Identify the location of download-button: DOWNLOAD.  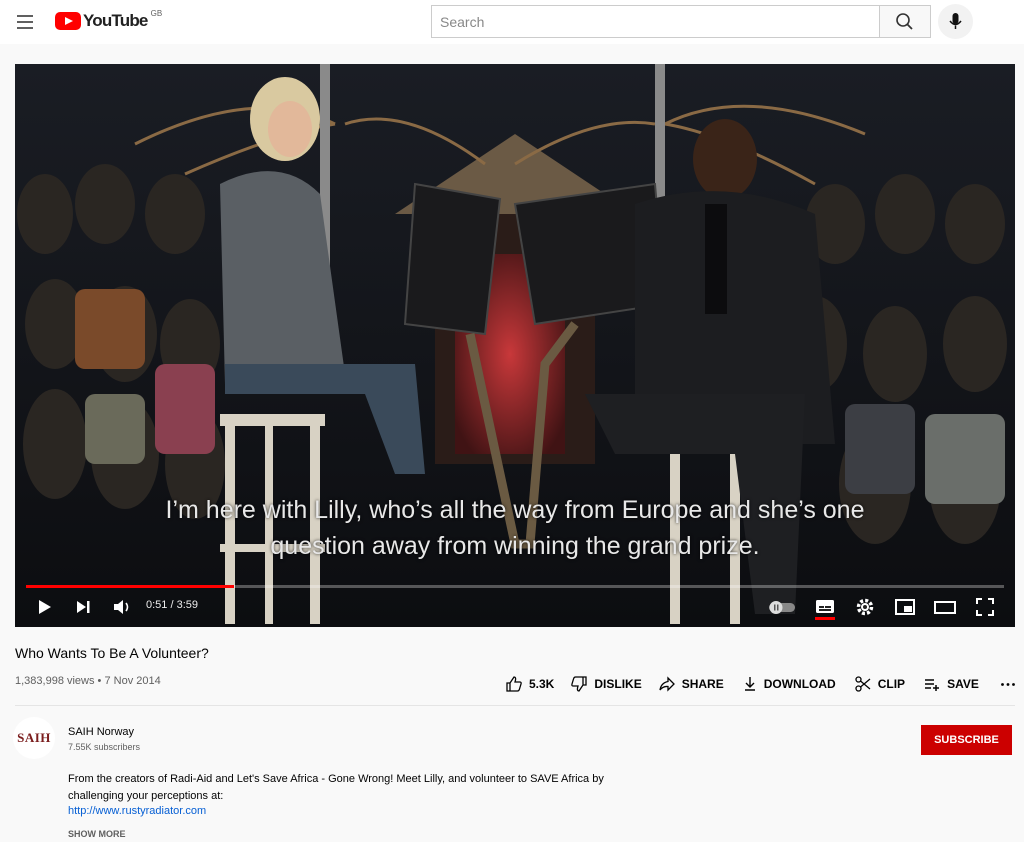
(789, 684).